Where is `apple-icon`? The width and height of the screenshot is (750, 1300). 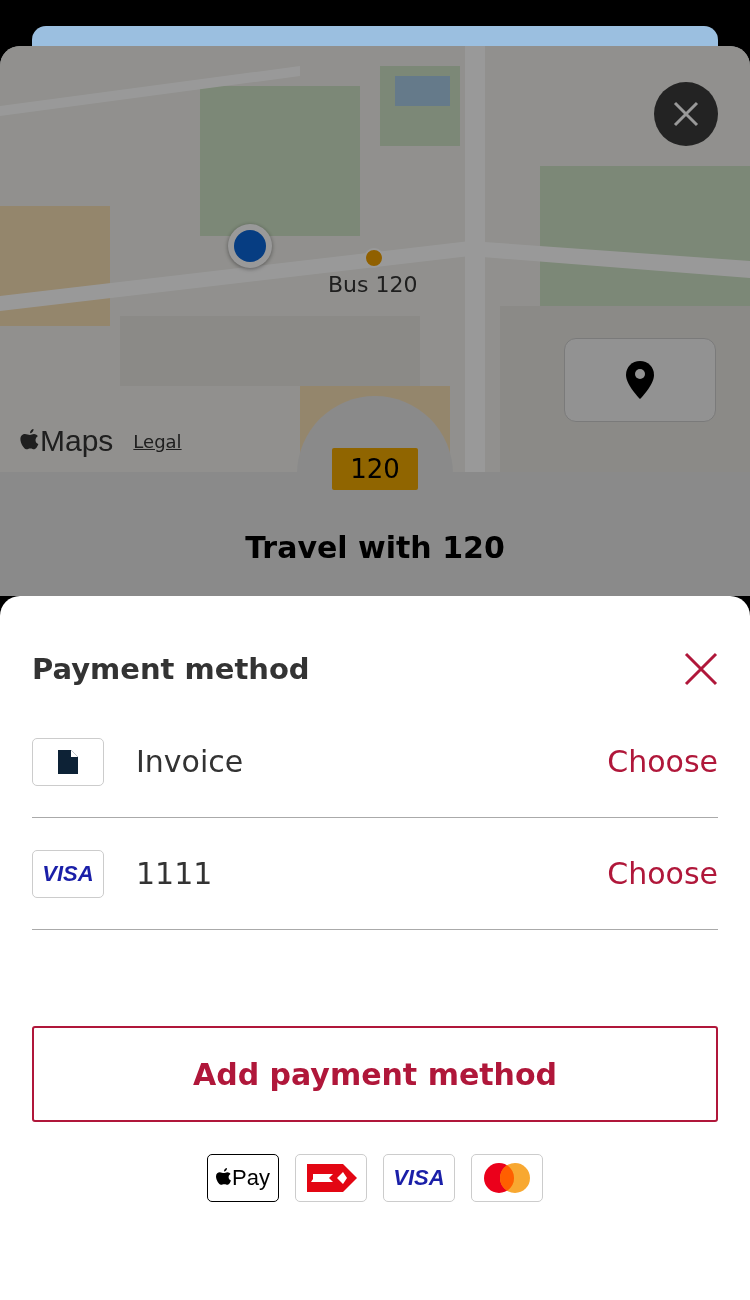
apple-icon is located at coordinates (224, 1178).